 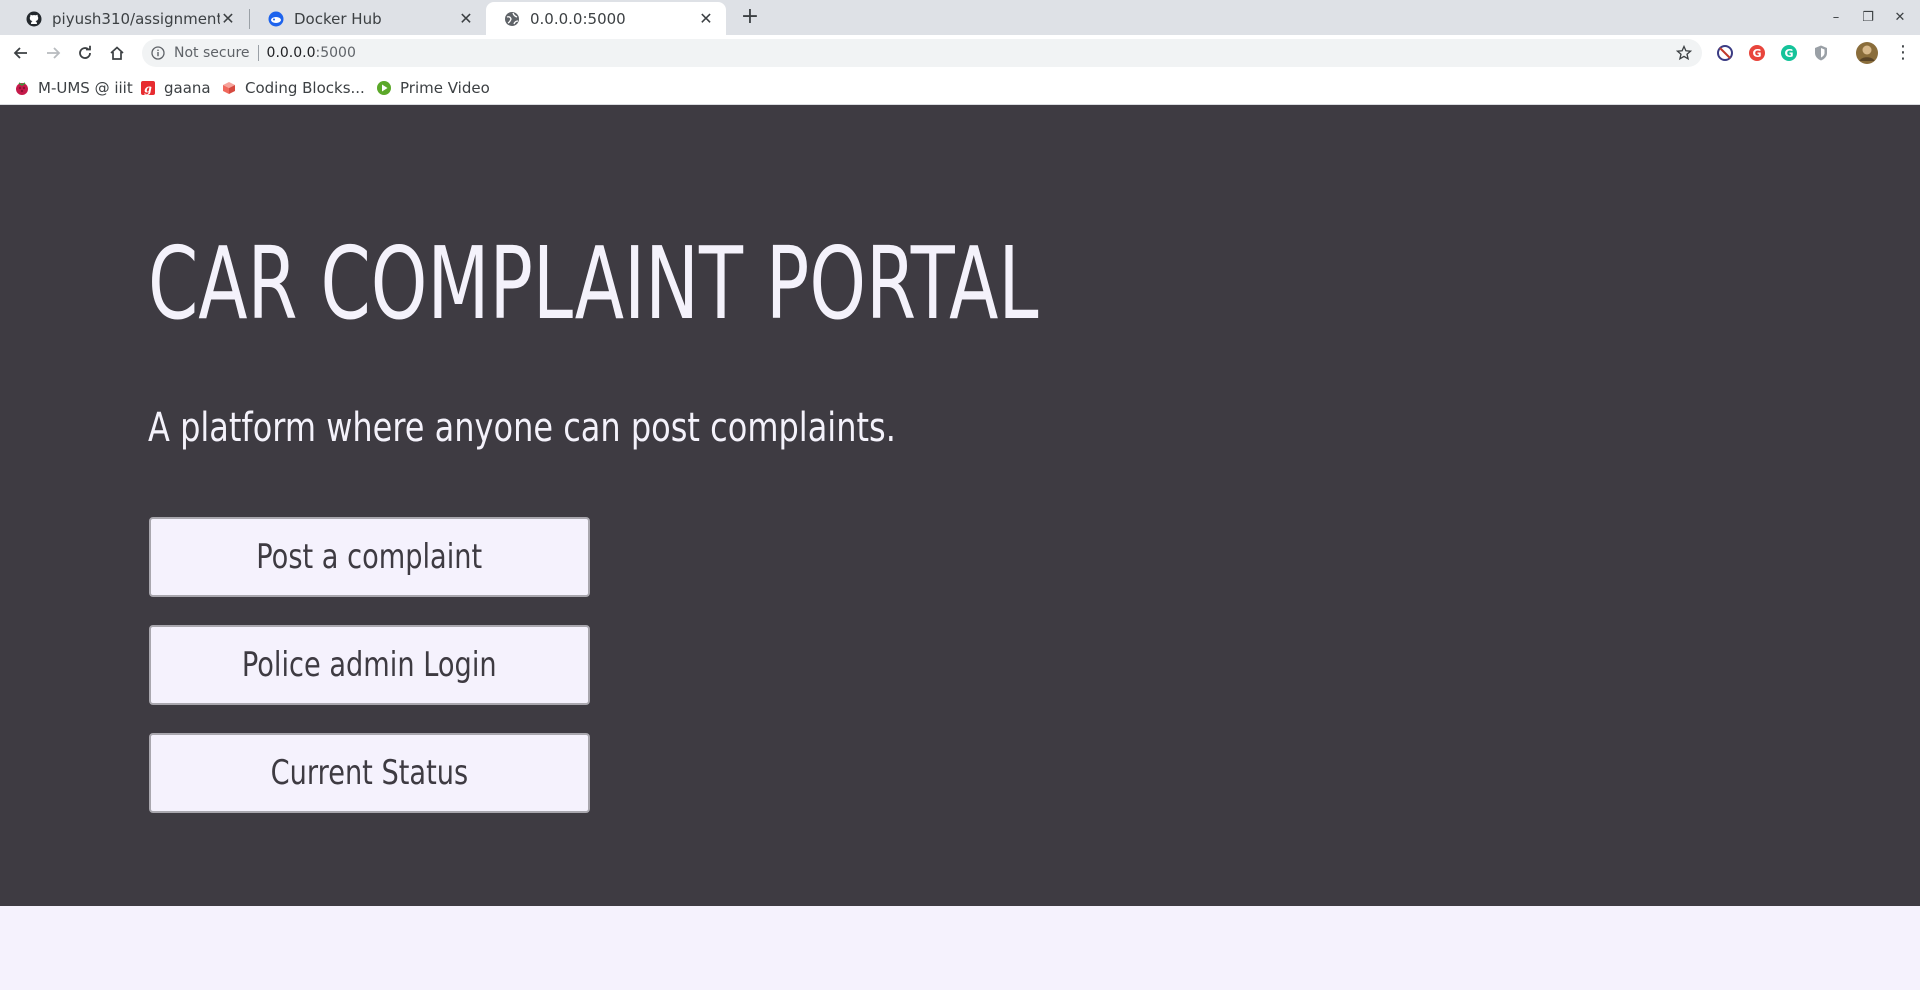 What do you see at coordinates (1868, 18) in the screenshot?
I see `restore-button: ❐` at bounding box center [1868, 18].